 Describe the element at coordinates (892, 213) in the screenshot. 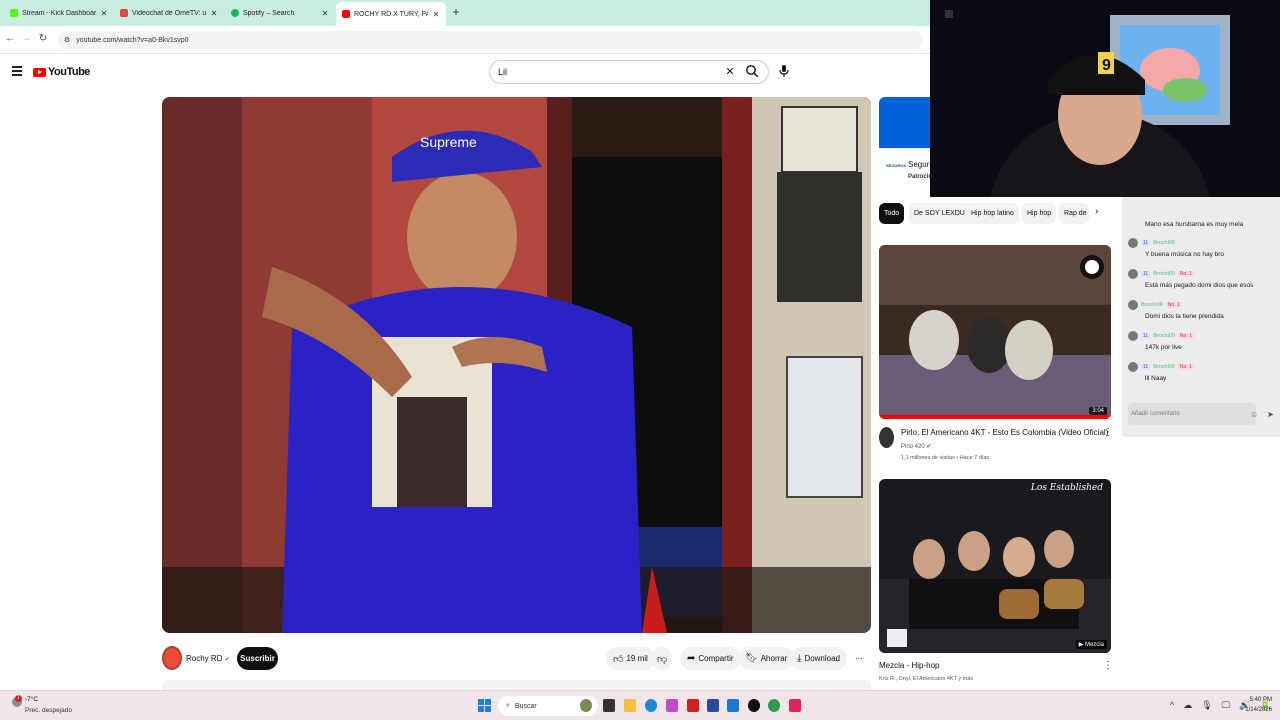

I see `chip-todo: Todo` at that location.